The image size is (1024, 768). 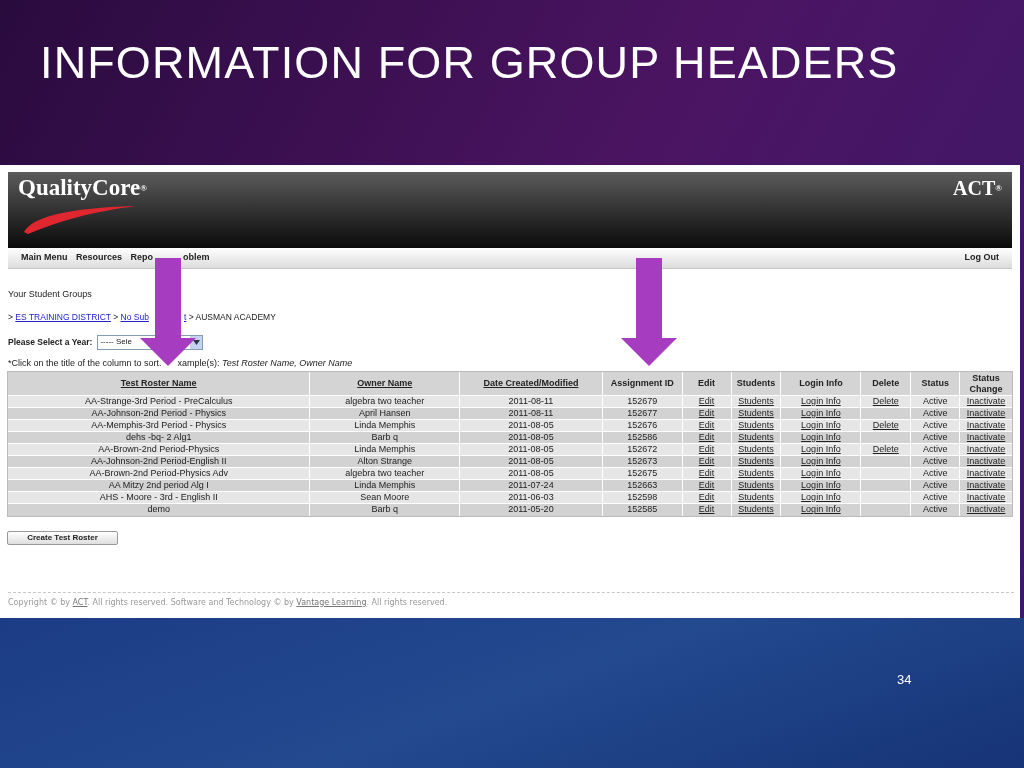 What do you see at coordinates (981, 258) in the screenshot?
I see `logout-link: Log Out` at bounding box center [981, 258].